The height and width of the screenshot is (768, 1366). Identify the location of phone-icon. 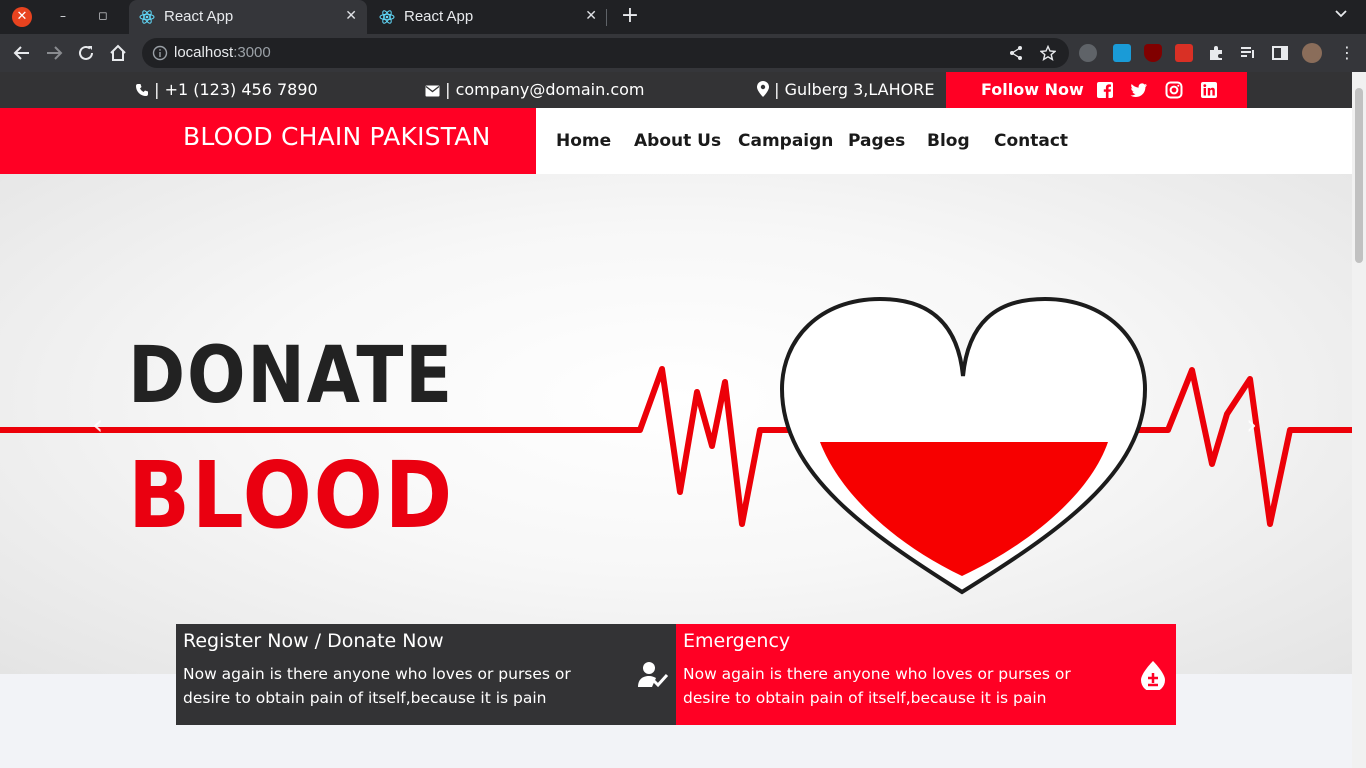
(142, 90).